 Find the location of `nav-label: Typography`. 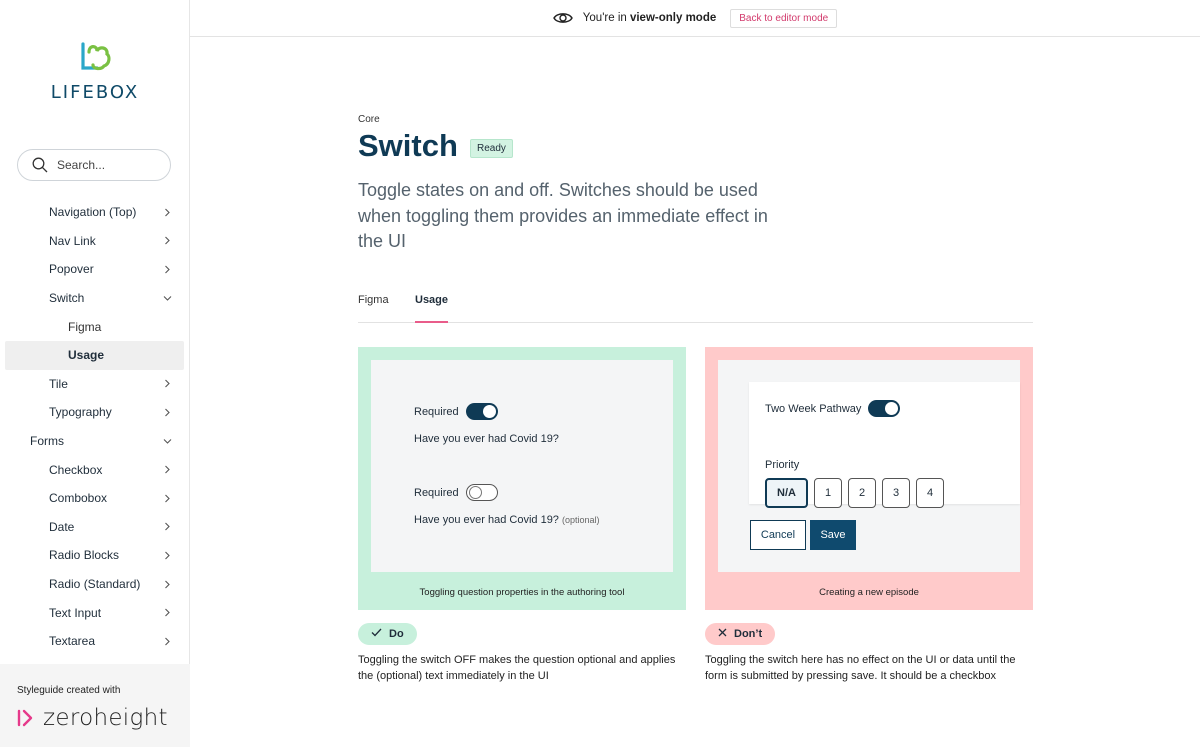

nav-label: Typography is located at coordinates (80, 412).